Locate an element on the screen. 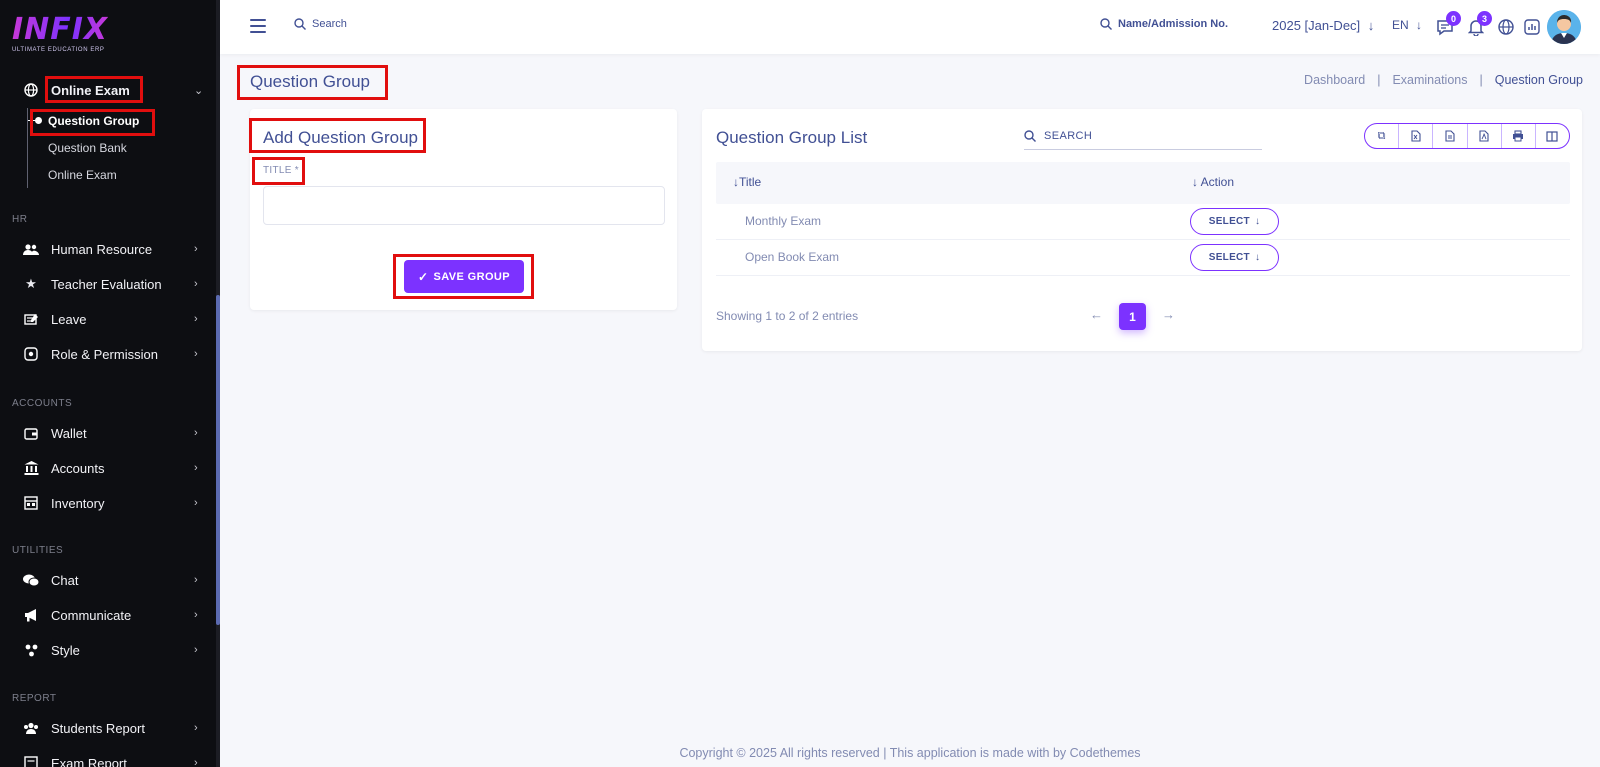 This screenshot has width=1600, height=767. notifications-button: 3 is located at coordinates (1479, 24).